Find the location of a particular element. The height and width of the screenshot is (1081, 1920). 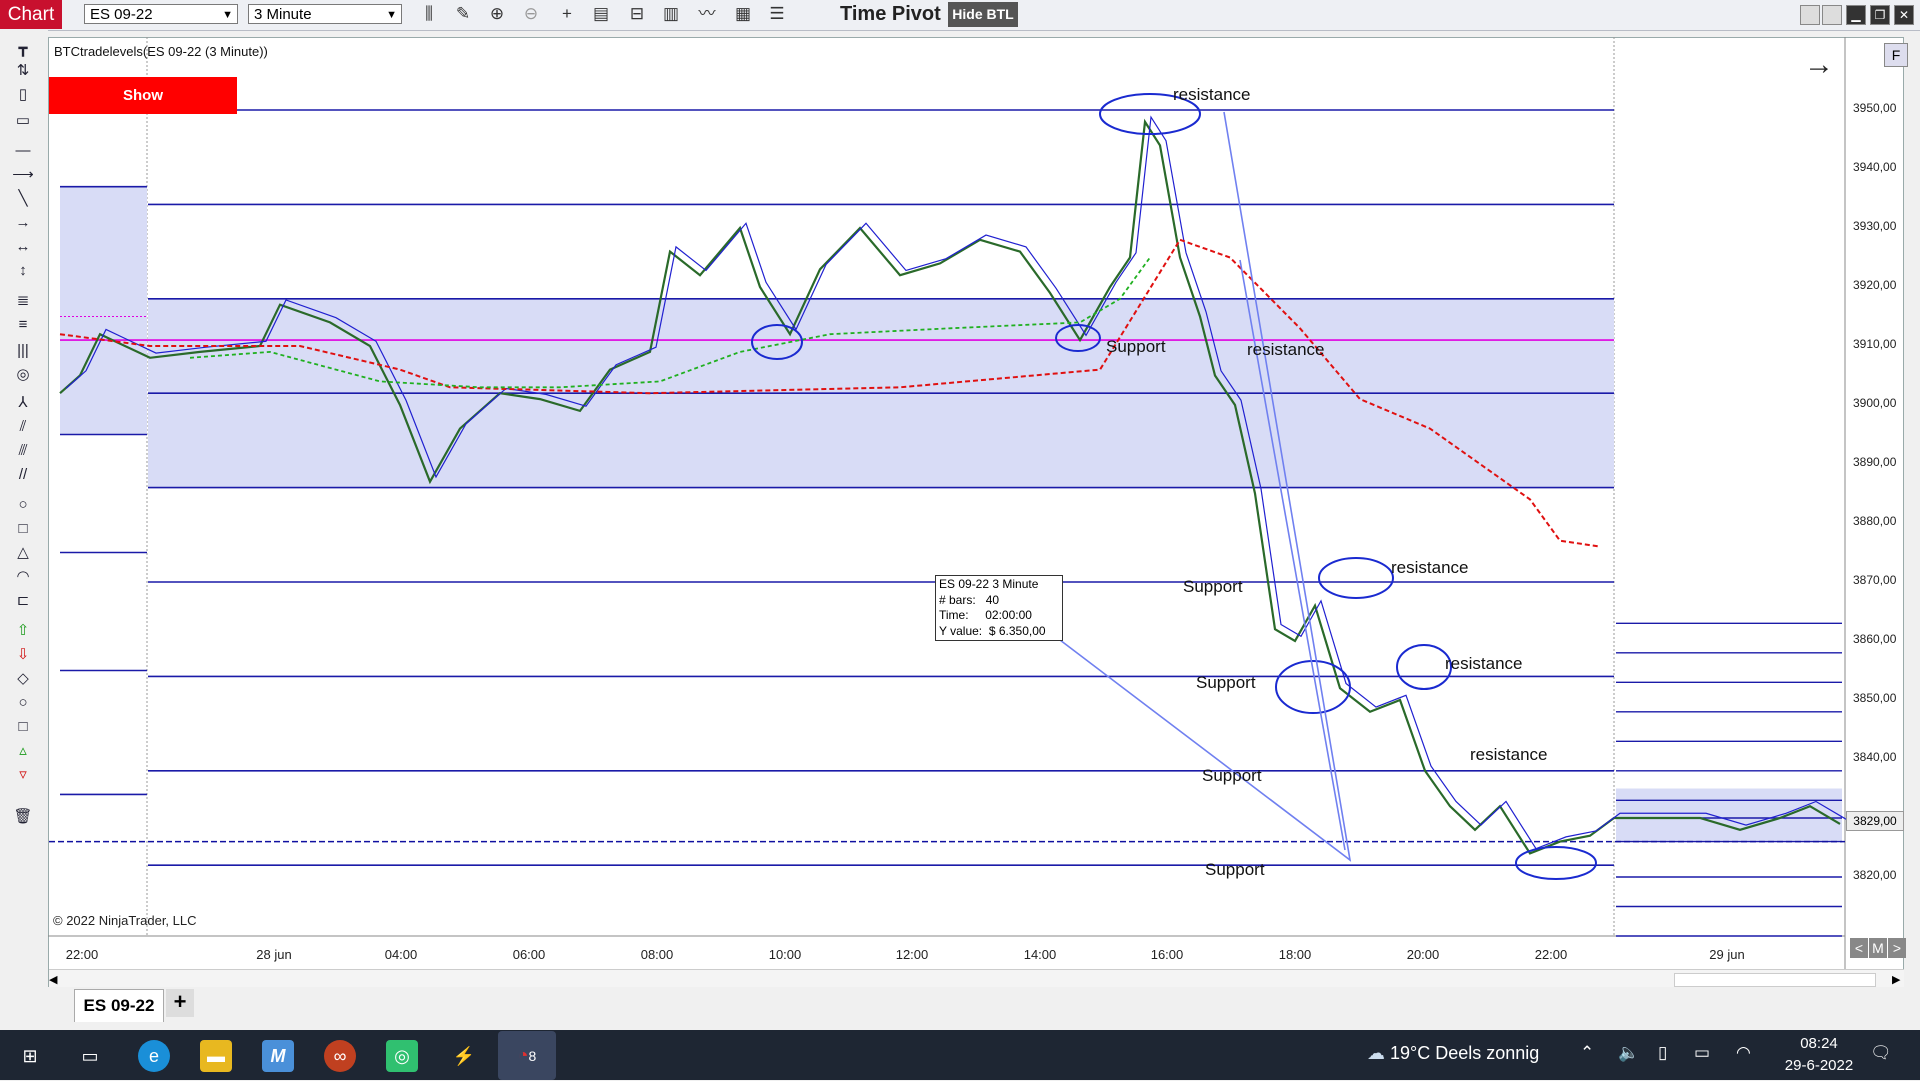

app-green-icon: ◎ is located at coordinates (402, 1056).